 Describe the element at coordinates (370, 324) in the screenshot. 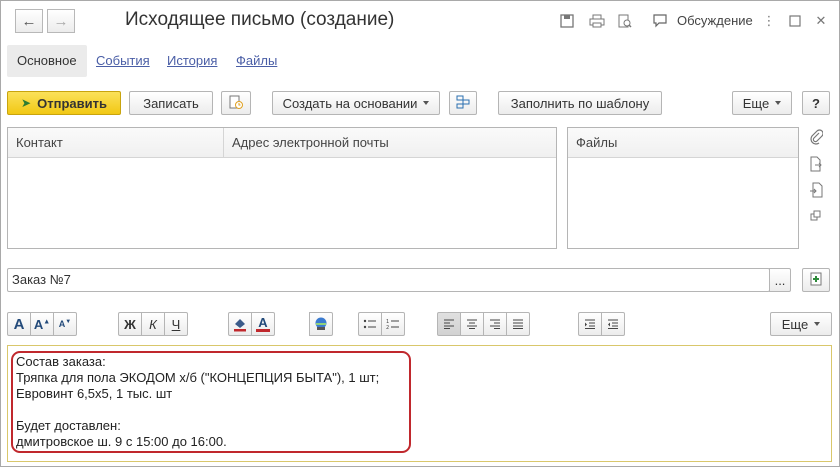

I see `bullet-list-icon` at that location.